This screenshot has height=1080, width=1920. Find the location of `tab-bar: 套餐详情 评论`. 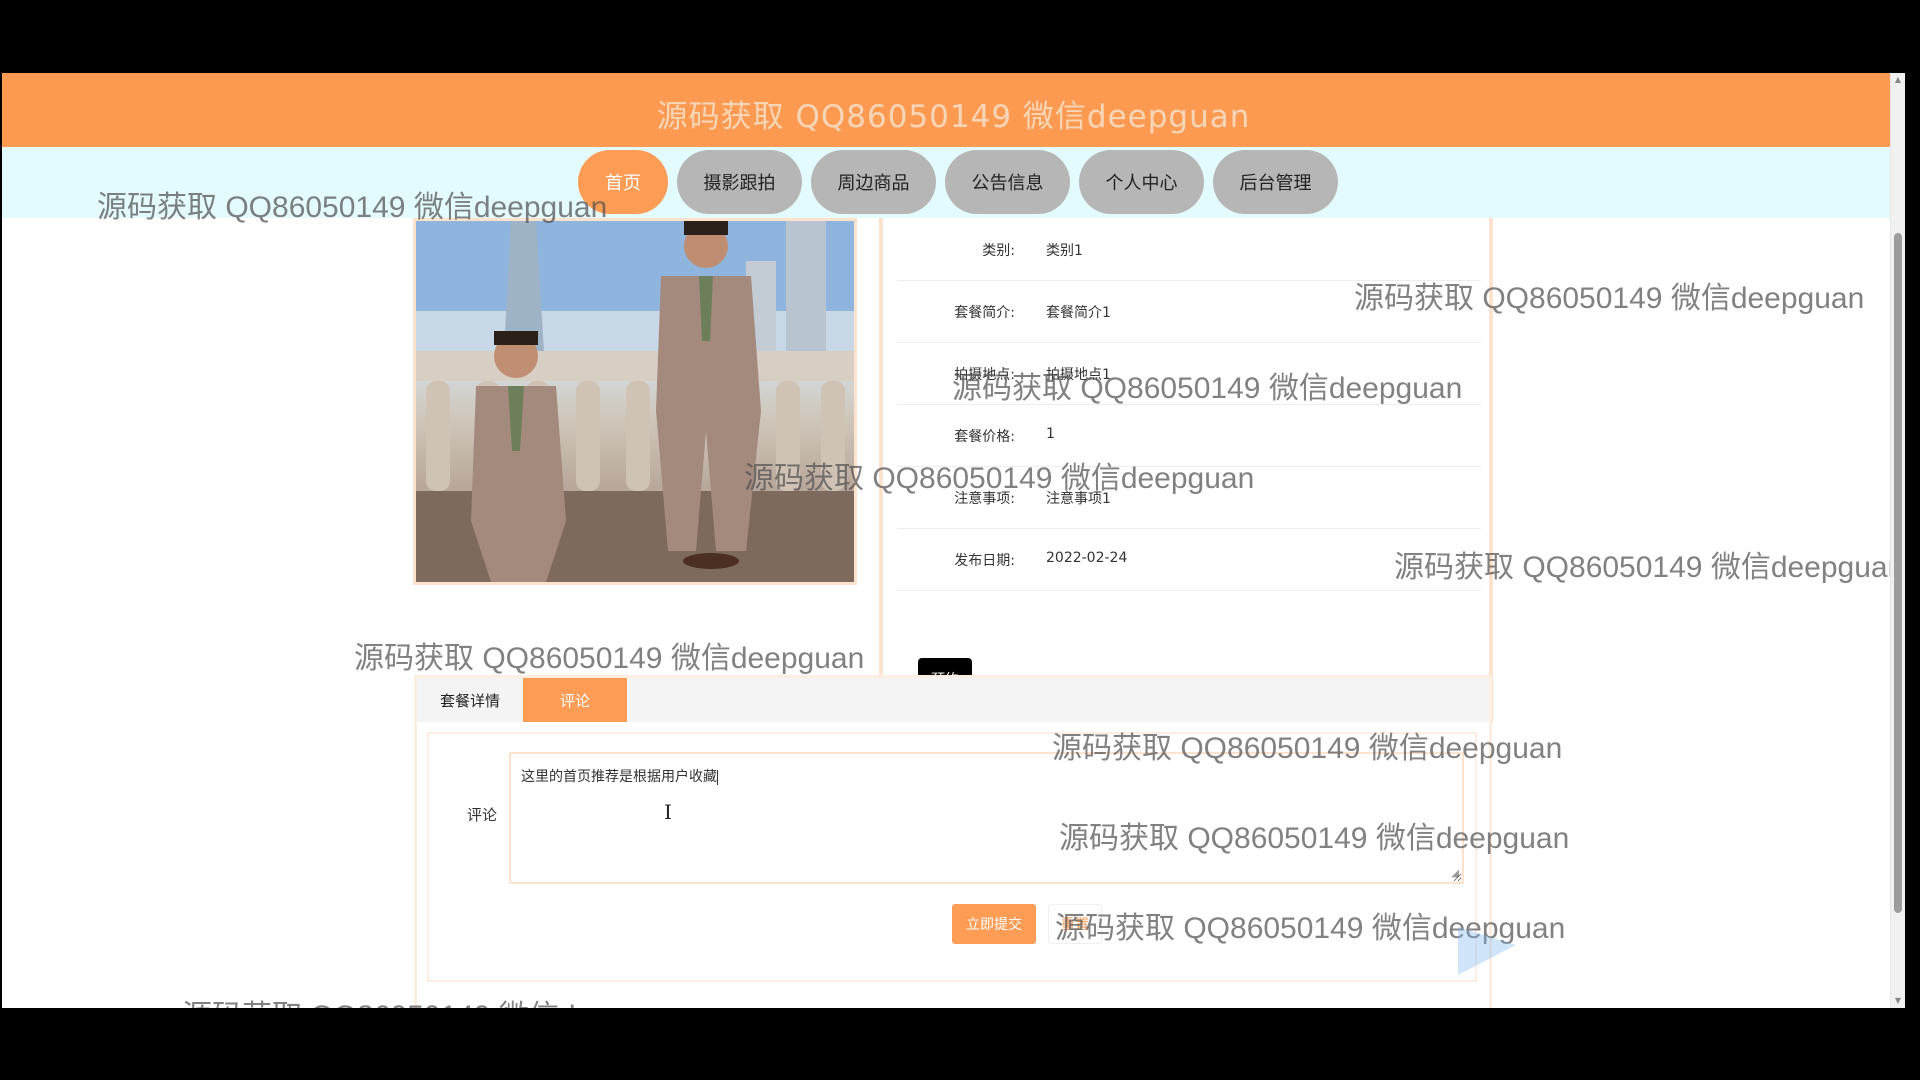

tab-bar: 套餐详情 评论 is located at coordinates (953, 700).